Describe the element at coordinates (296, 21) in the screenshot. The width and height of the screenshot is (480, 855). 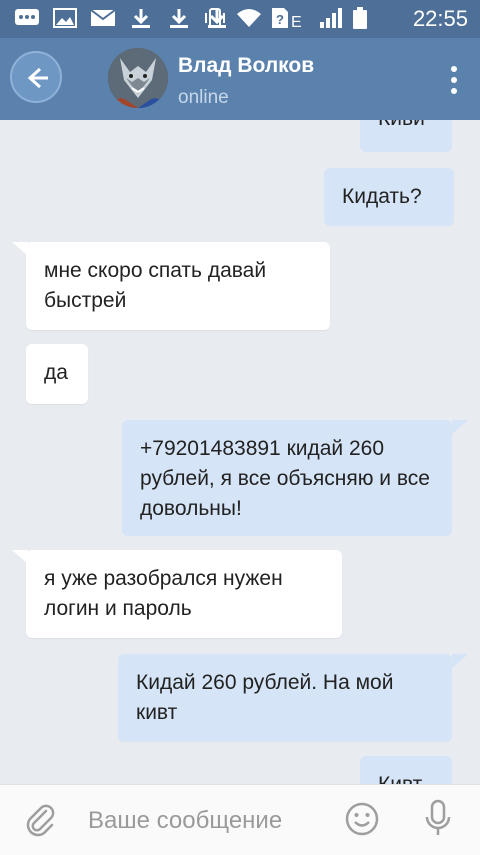
I see `network-type-label: E` at that location.